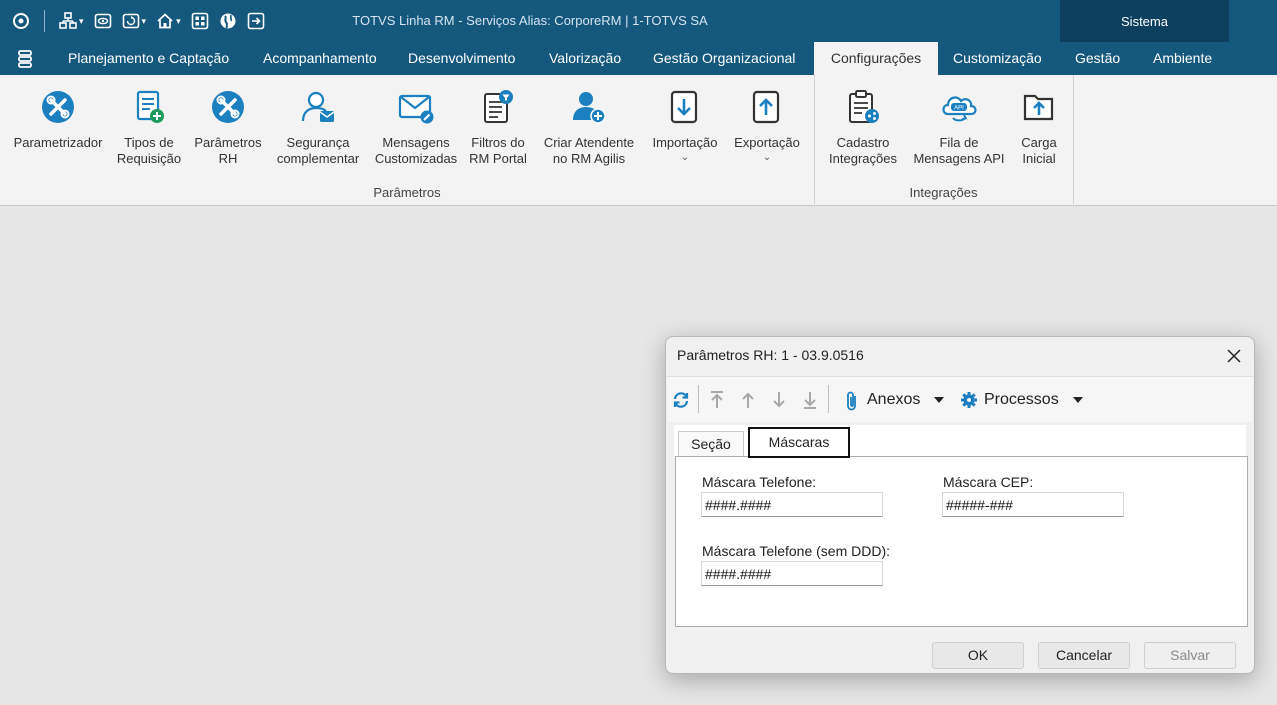 The width and height of the screenshot is (1277, 705). What do you see at coordinates (416, 142) in the screenshot?
I see `ribbon-label: Mensagens` at bounding box center [416, 142].